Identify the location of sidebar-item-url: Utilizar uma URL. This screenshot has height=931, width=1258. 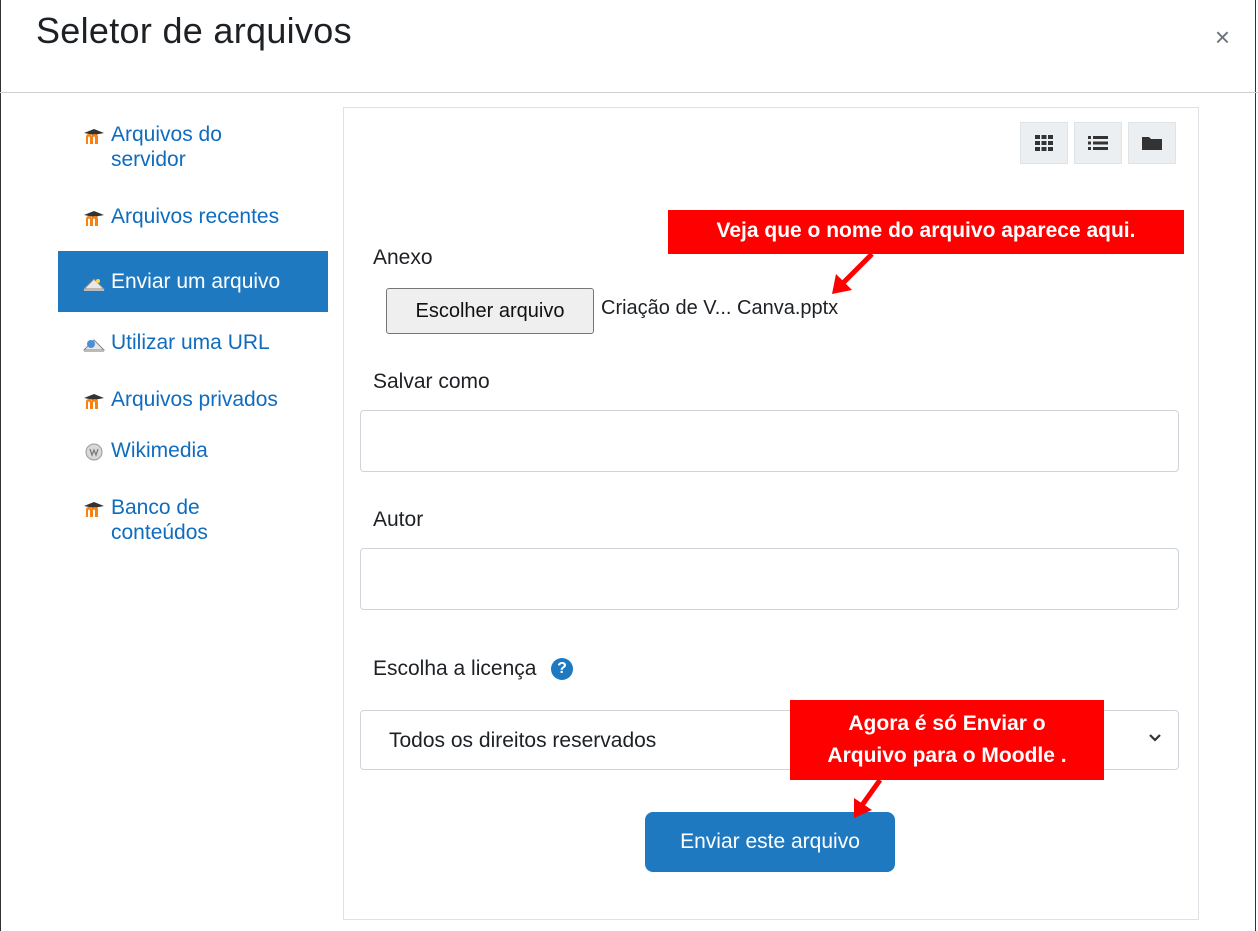
(193, 342).